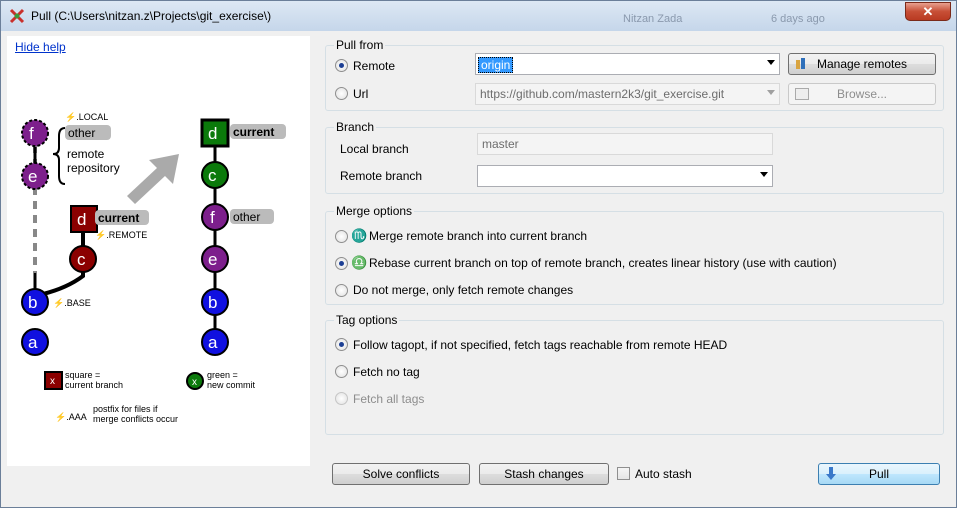 This screenshot has width=957, height=508. I want to click on rebase-icon: ♎, so click(359, 262).